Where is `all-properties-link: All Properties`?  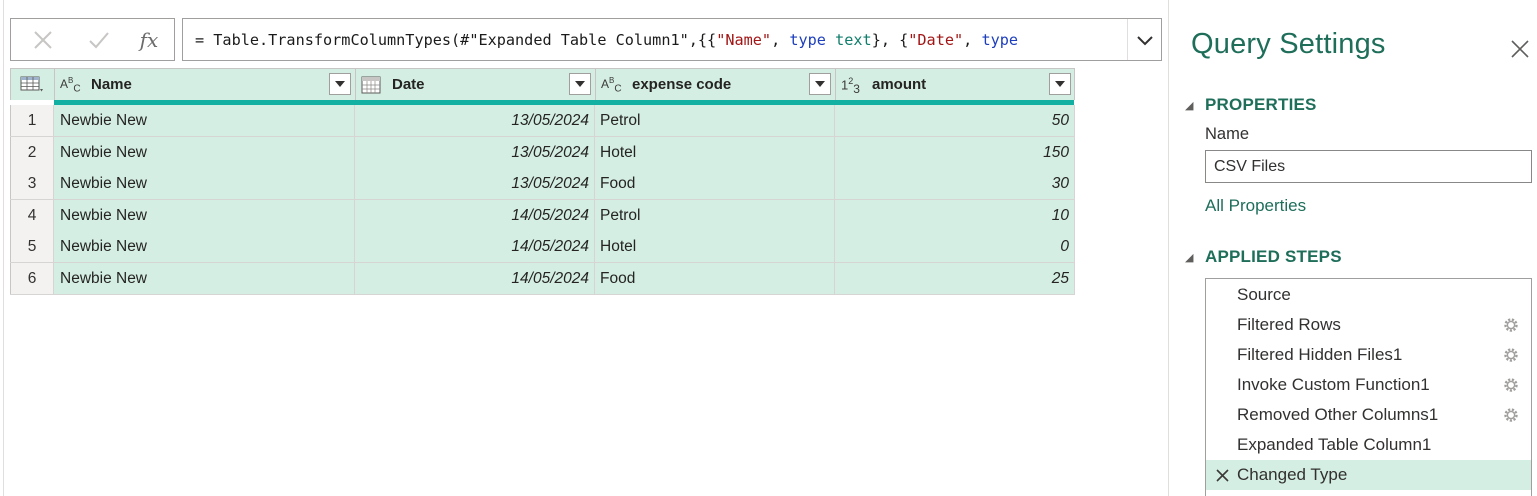
all-properties-link: All Properties is located at coordinates (1255, 206).